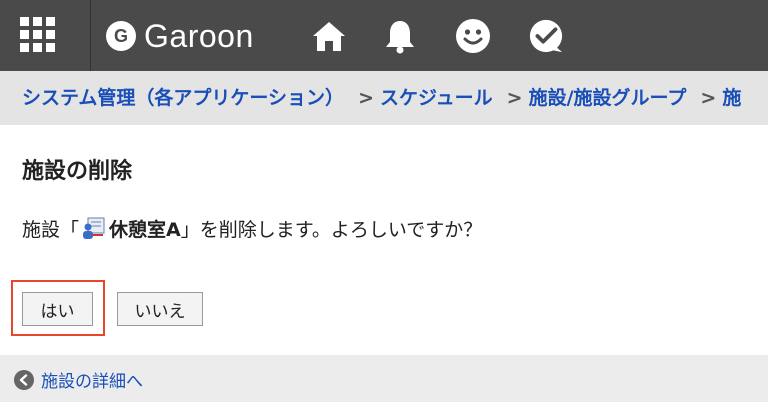 This screenshot has width=768, height=402. I want to click on chevron-left-circle-icon, so click(24, 379).